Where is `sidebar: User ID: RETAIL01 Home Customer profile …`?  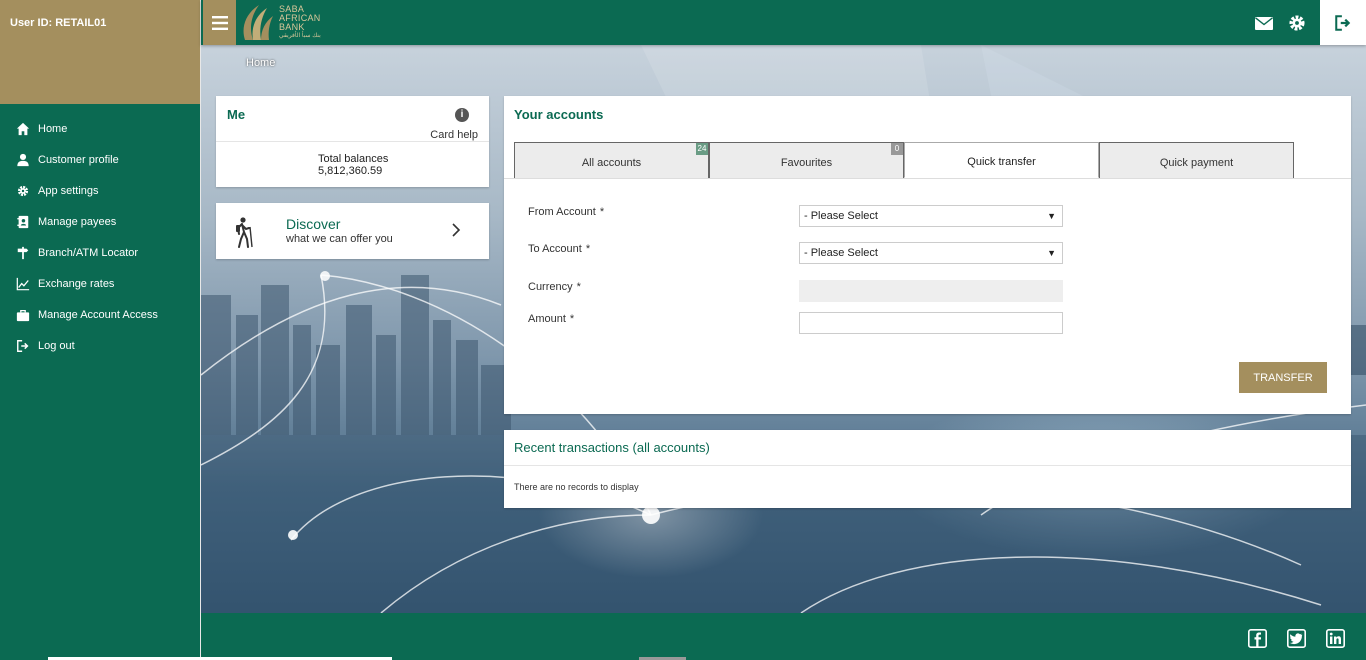
sidebar: User ID: RETAIL01 Home Customer profile … is located at coordinates (100, 330).